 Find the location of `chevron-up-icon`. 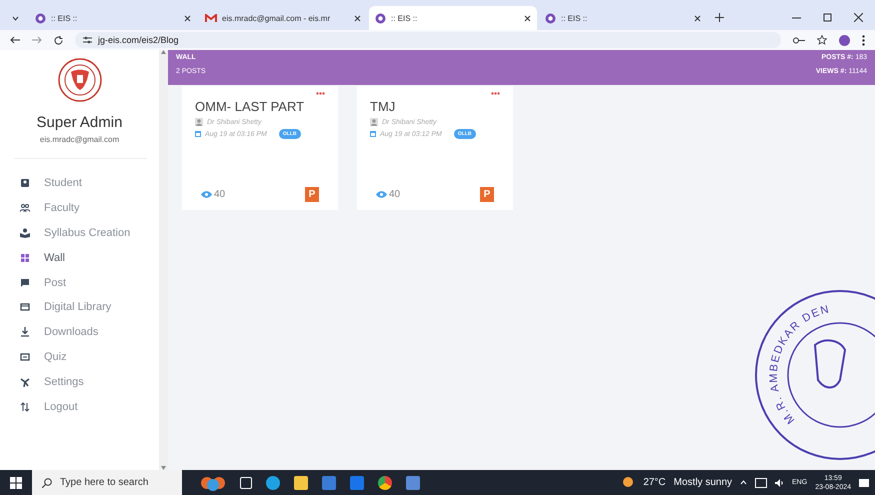

chevron-up-icon is located at coordinates (744, 482).